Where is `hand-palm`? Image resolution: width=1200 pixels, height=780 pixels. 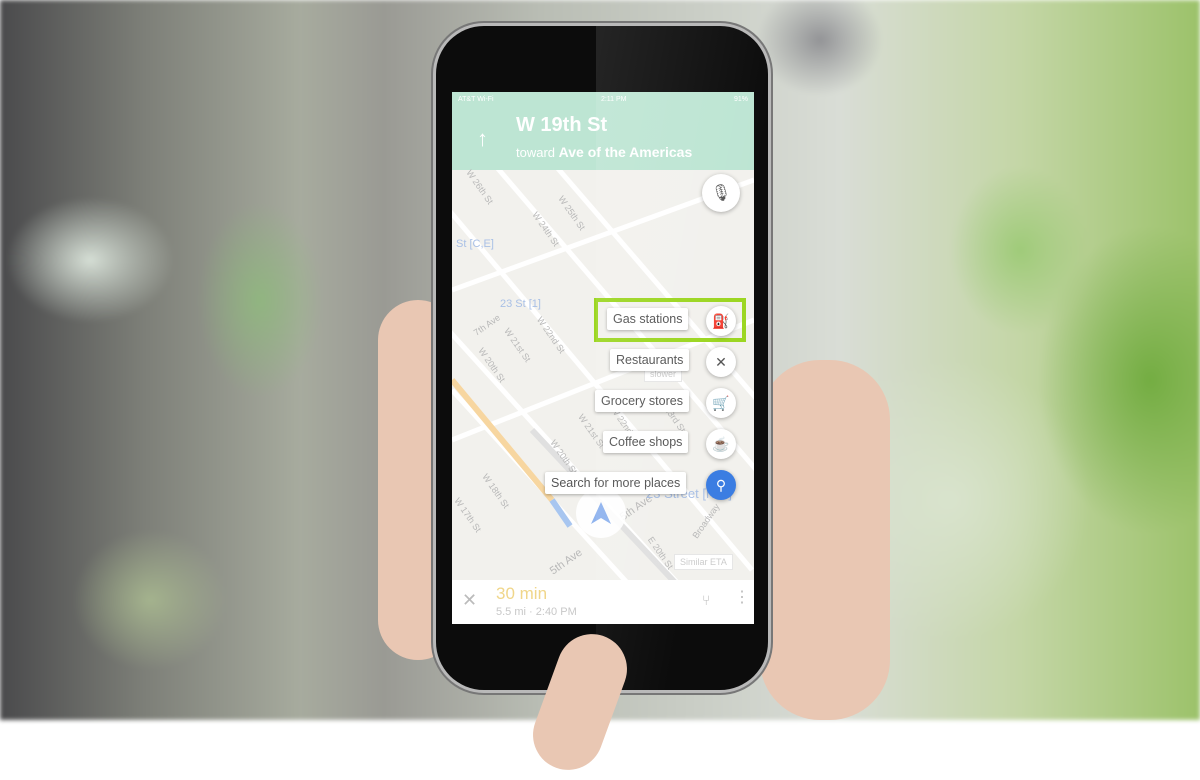
hand-palm is located at coordinates (825, 540).